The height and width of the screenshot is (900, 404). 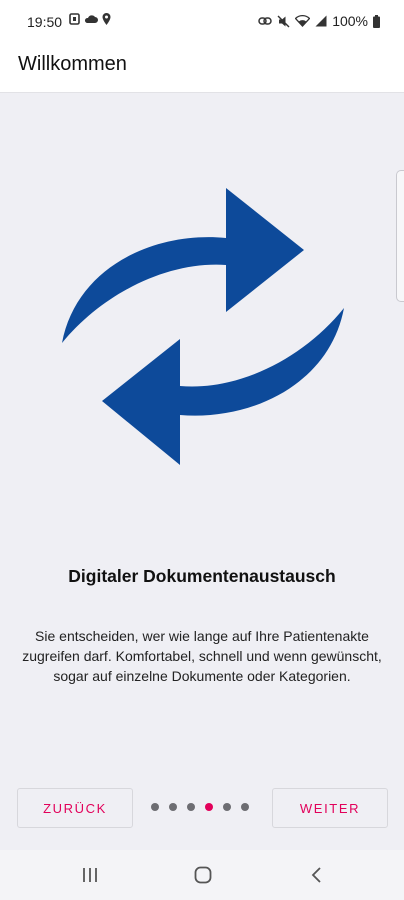 What do you see at coordinates (202, 22) in the screenshot?
I see `status-bar: 19:50 100%` at bounding box center [202, 22].